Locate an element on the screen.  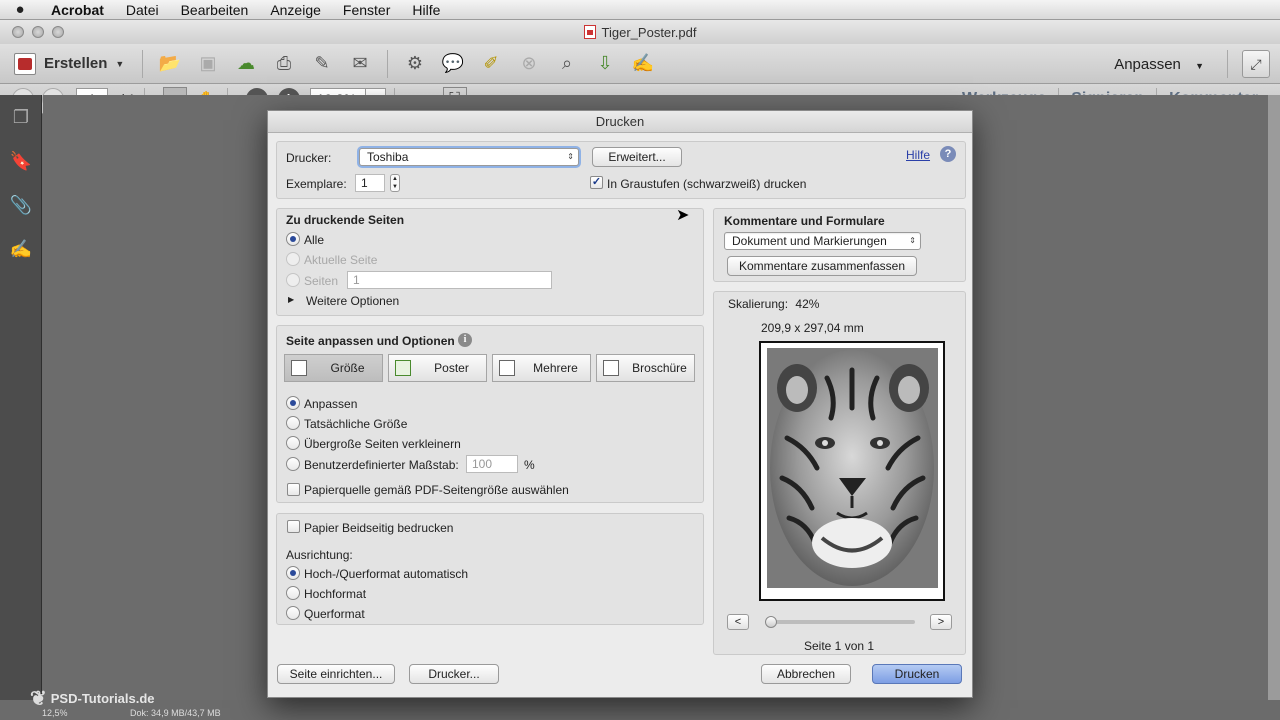
segment-poster: Poster is located at coordinates (437, 368).